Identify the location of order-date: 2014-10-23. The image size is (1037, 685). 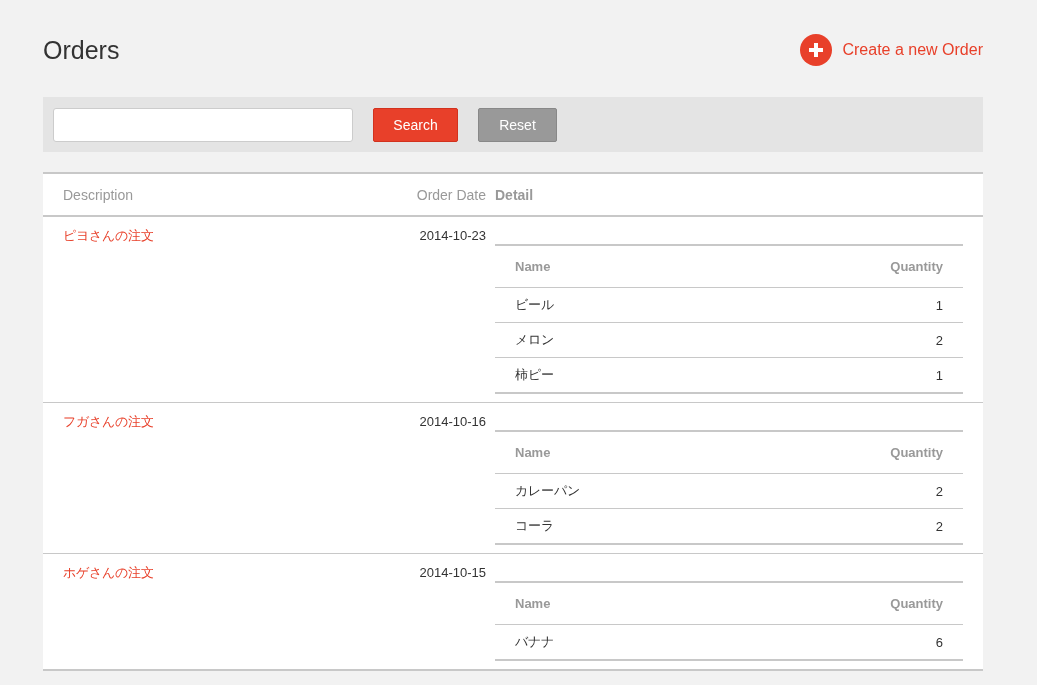
(452, 235).